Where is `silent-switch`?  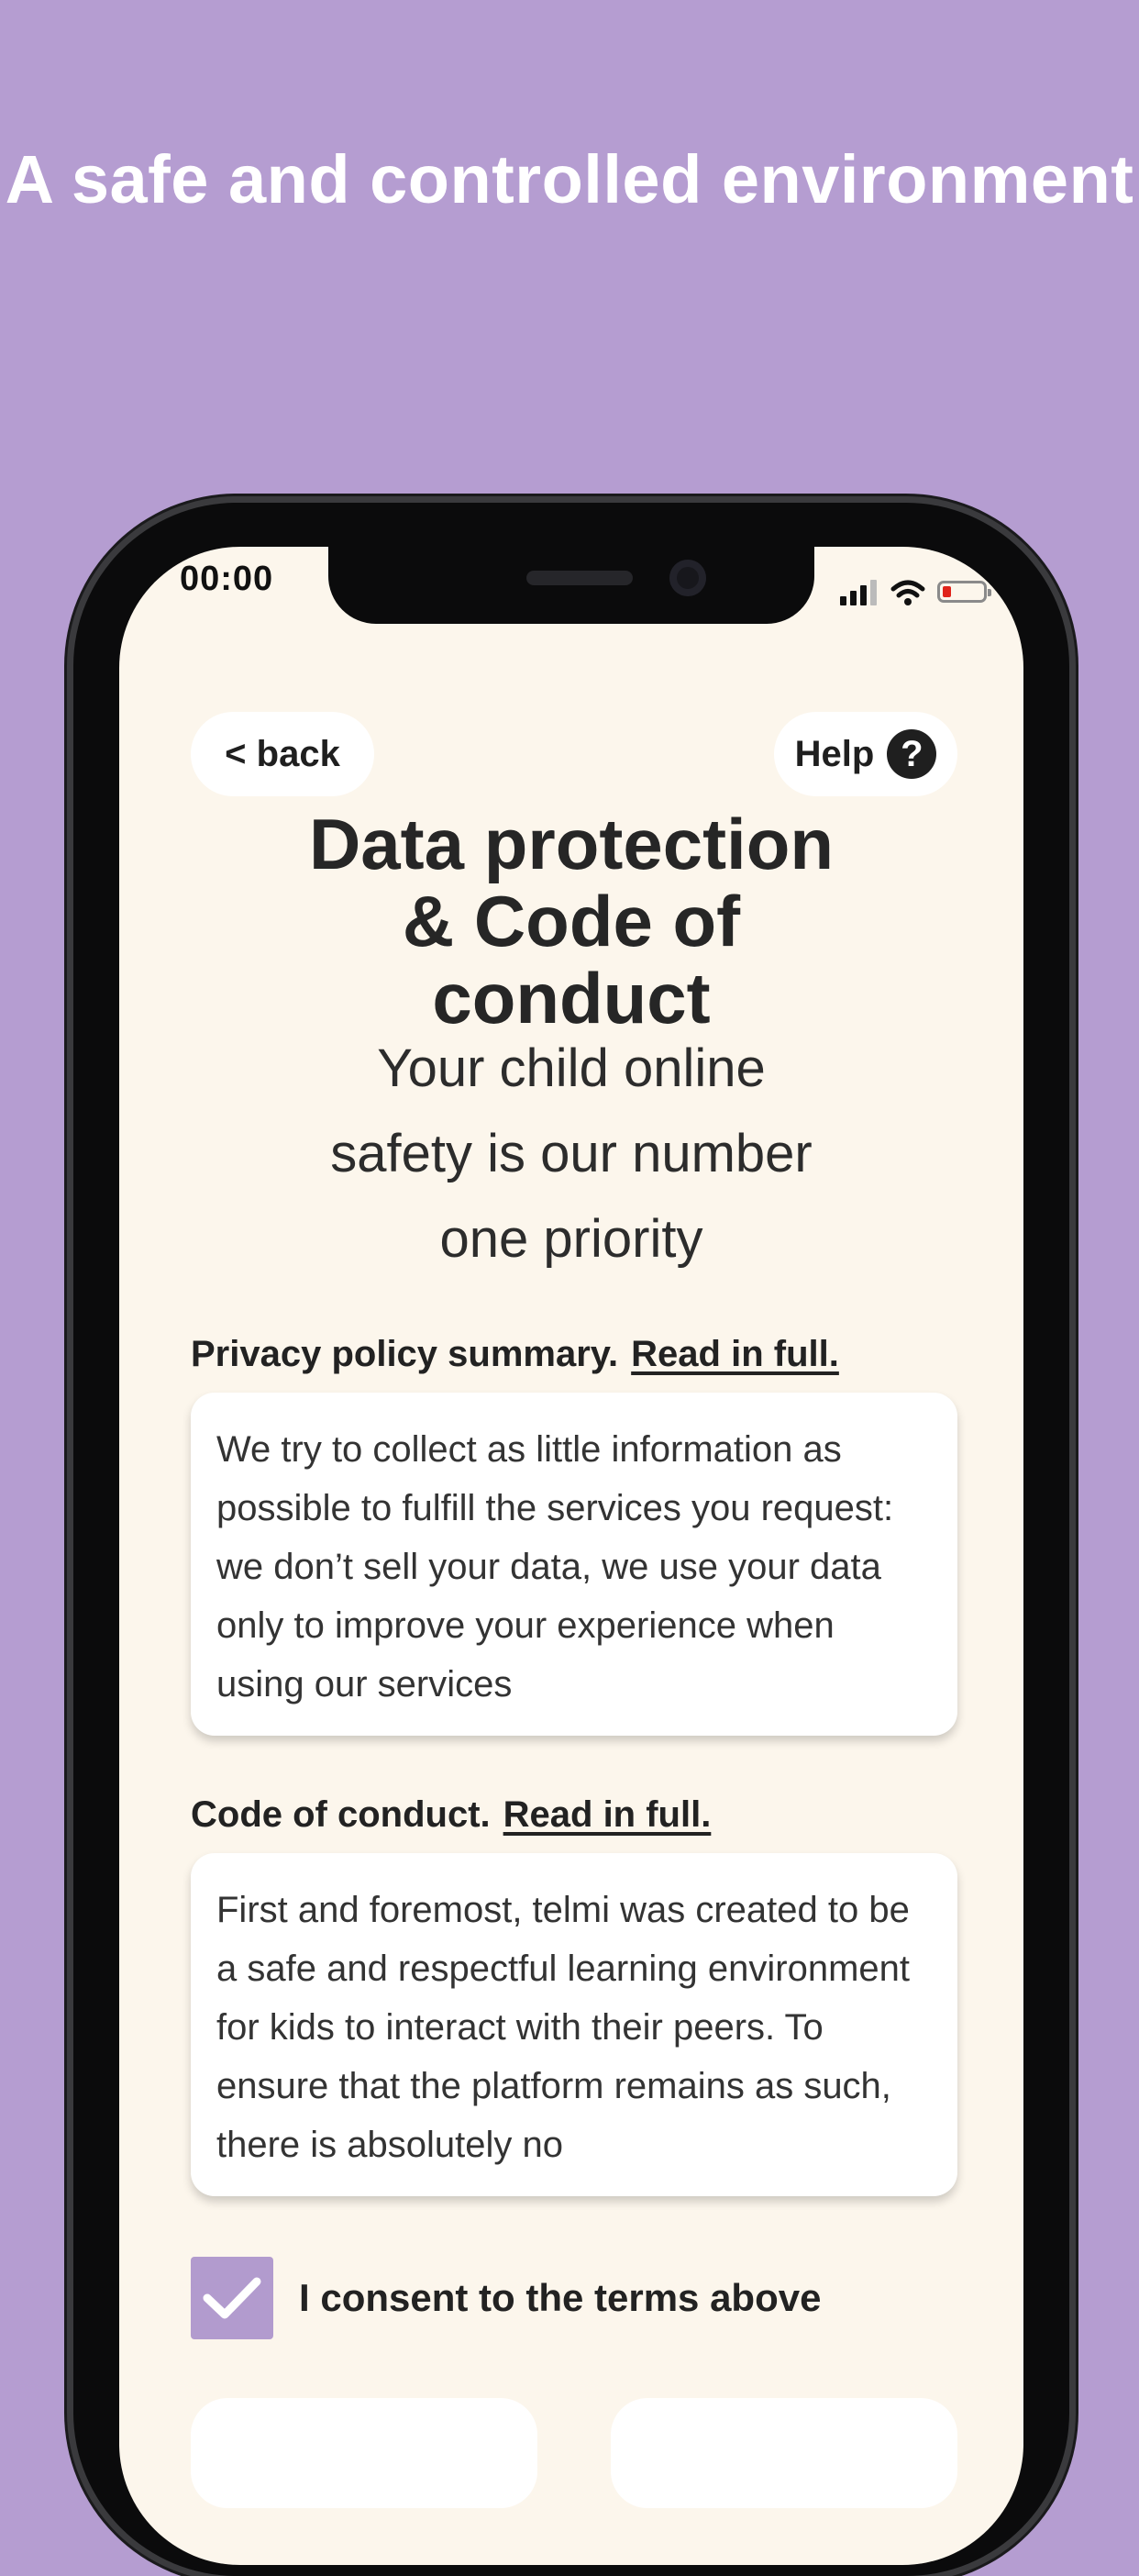 silent-switch is located at coordinates (68, 873).